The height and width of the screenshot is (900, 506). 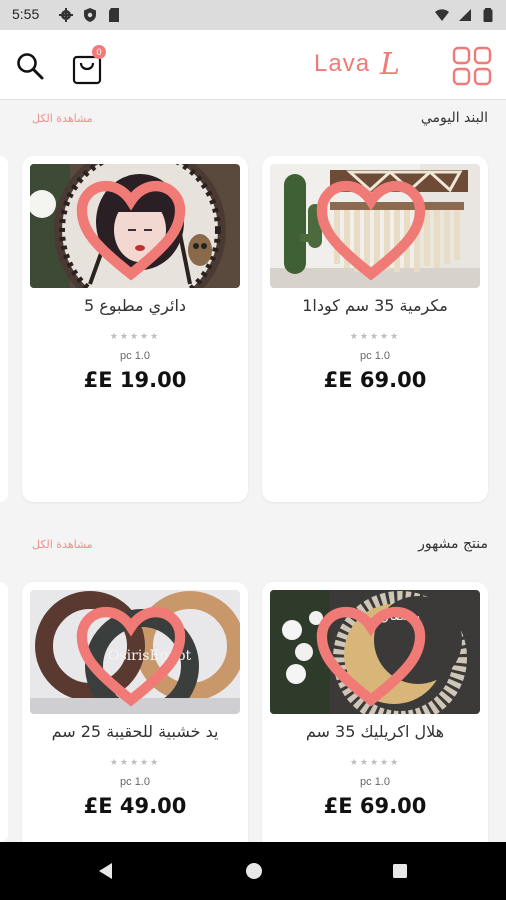 I want to click on system-nav-bar, so click(x=253, y=871).